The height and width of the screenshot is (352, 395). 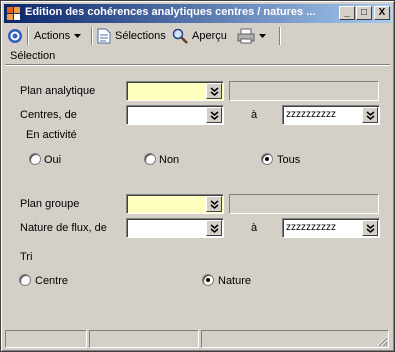 I want to click on close-button: X, so click(x=382, y=13).